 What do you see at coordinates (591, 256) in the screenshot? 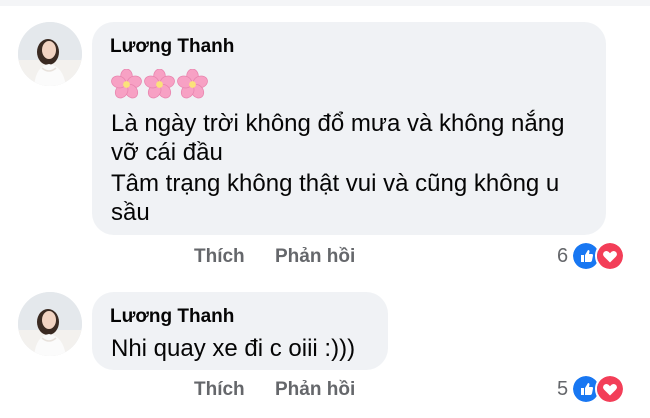
I see `reactions-summary: 6` at bounding box center [591, 256].